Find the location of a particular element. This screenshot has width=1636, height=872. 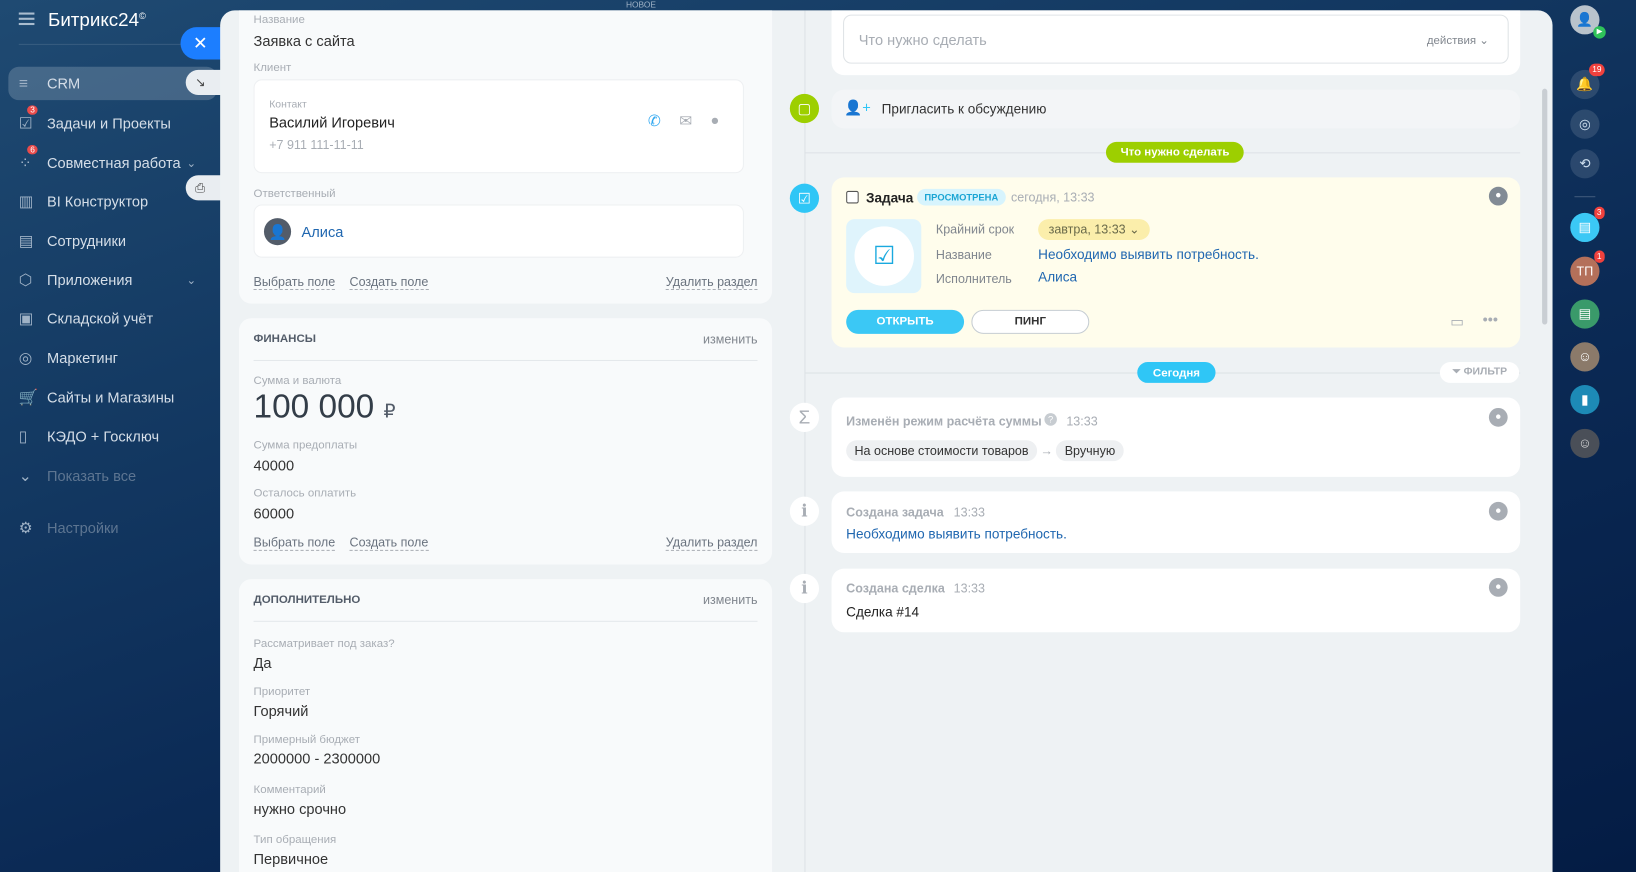

responsible-link: Алиса is located at coordinates (323, 231).